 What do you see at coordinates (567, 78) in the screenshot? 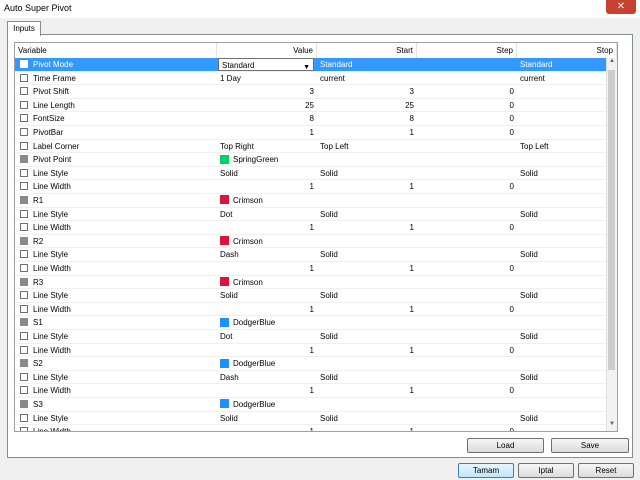
I see `stop-cell: current` at bounding box center [567, 78].